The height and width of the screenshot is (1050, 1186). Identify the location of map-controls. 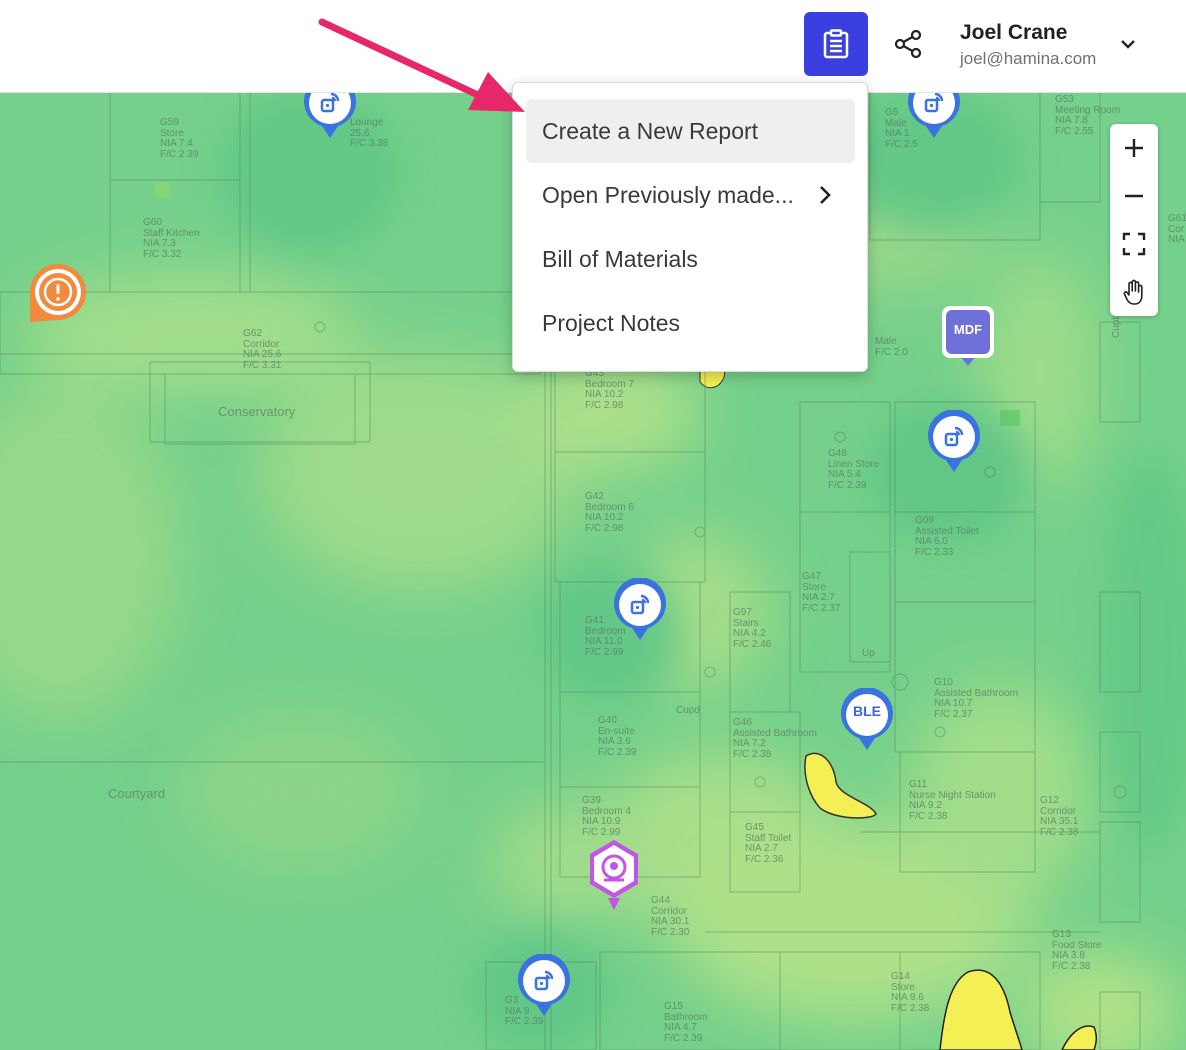
(1134, 220).